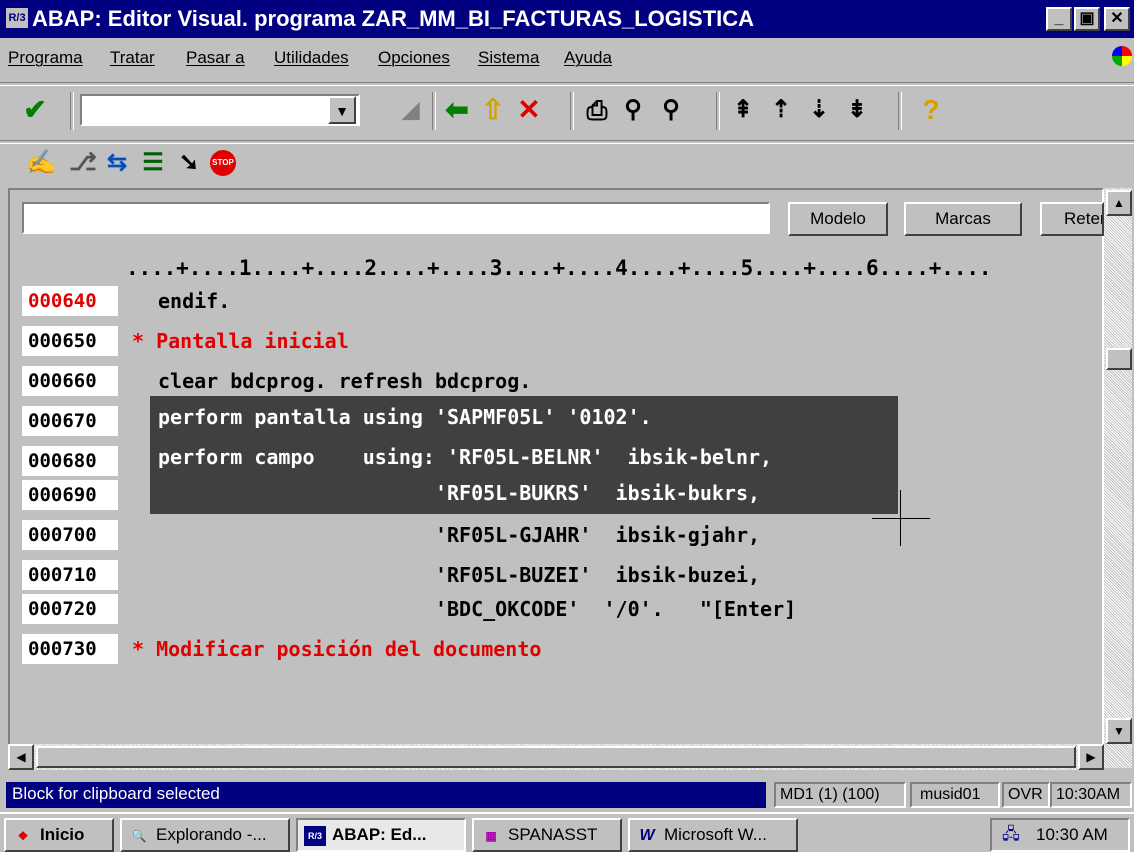 This screenshot has height=852, width=1134. What do you see at coordinates (459, 535) in the screenshot?
I see `code-line: 'RF05L-GJAHR' ibsik-gjahr,` at bounding box center [459, 535].